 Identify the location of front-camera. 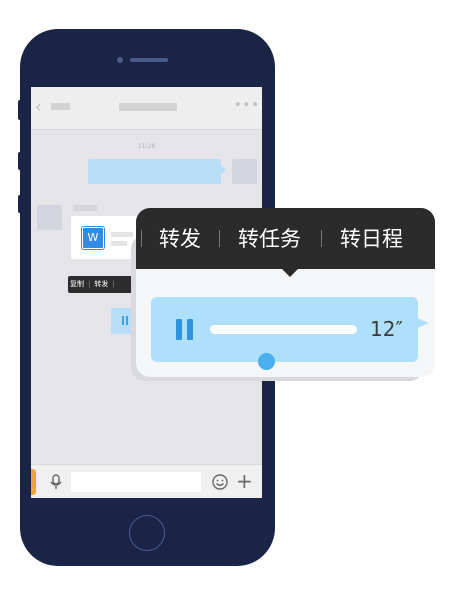
(120, 60).